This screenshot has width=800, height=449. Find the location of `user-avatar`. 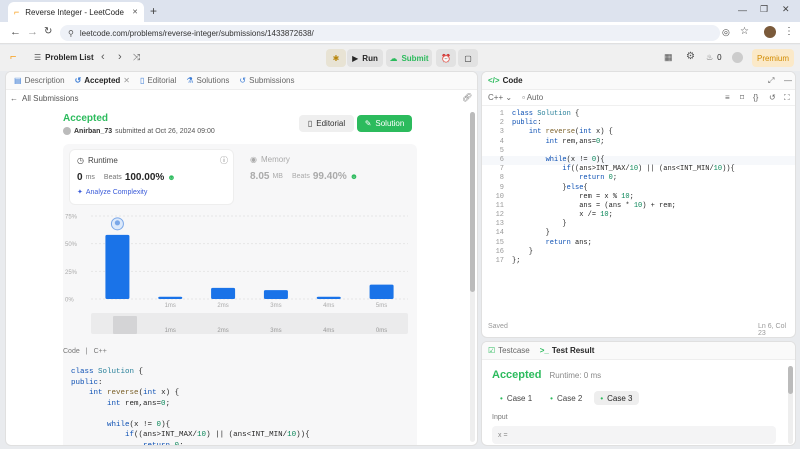

user-avatar is located at coordinates (737, 57).